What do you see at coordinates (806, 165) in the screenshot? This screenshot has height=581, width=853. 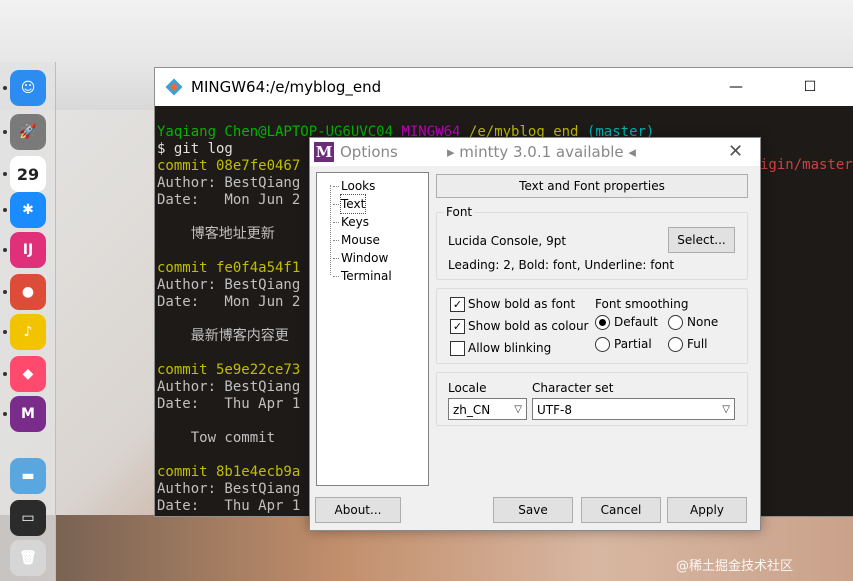 I see `terminal-output-fragment: igin/master` at bounding box center [806, 165].